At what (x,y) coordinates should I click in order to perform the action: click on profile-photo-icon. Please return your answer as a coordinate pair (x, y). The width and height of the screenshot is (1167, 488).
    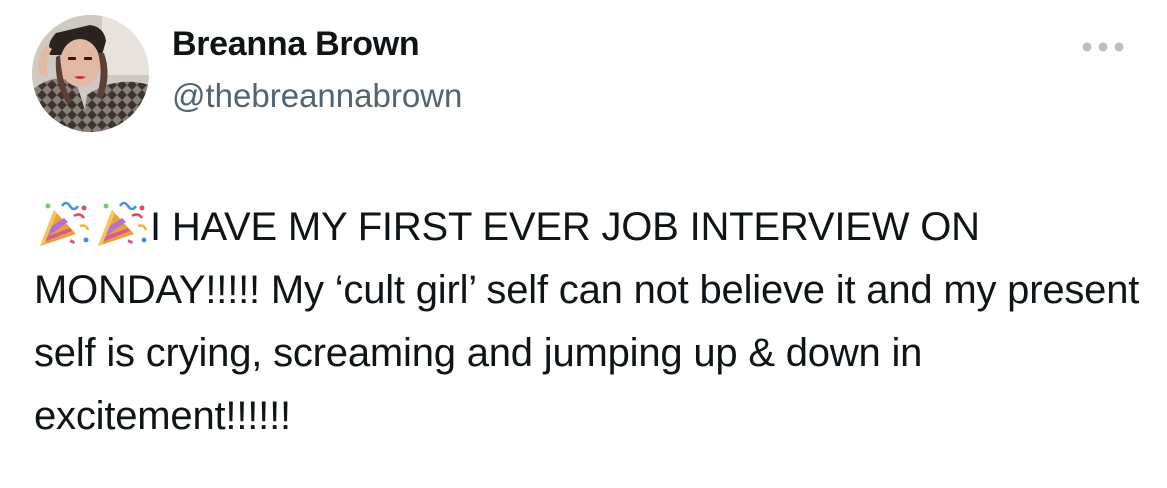
    Looking at the image, I should click on (90, 73).